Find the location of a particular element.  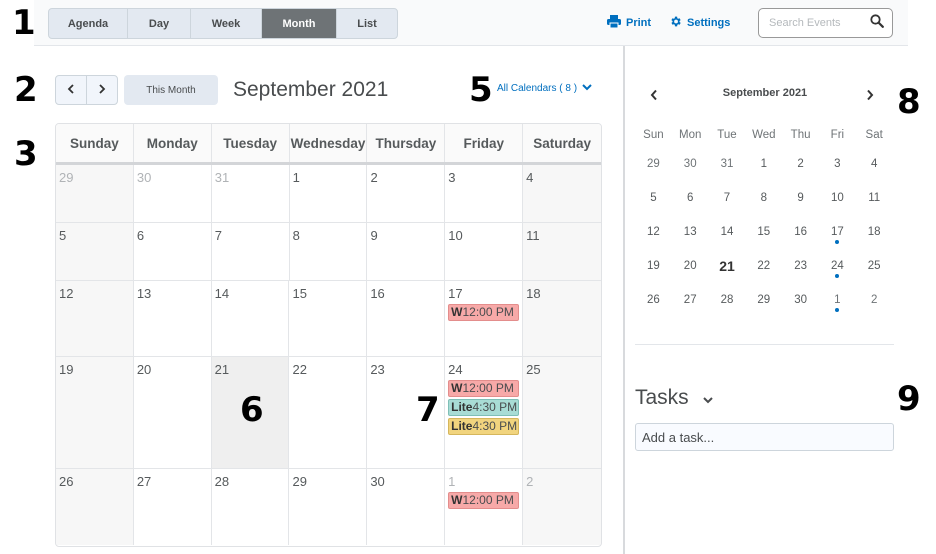

tab-month: Month is located at coordinates (299, 23).